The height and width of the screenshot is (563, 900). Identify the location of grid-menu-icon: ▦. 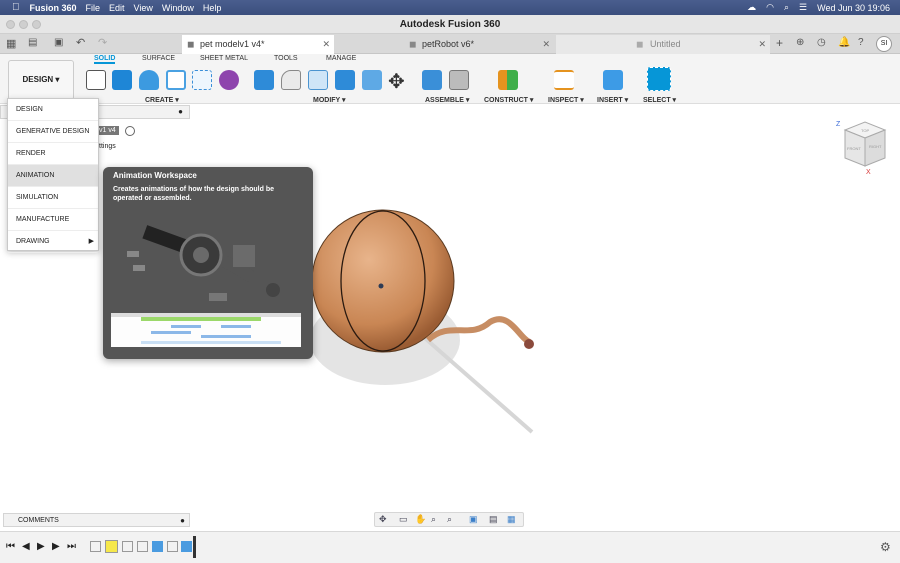
(11, 43).